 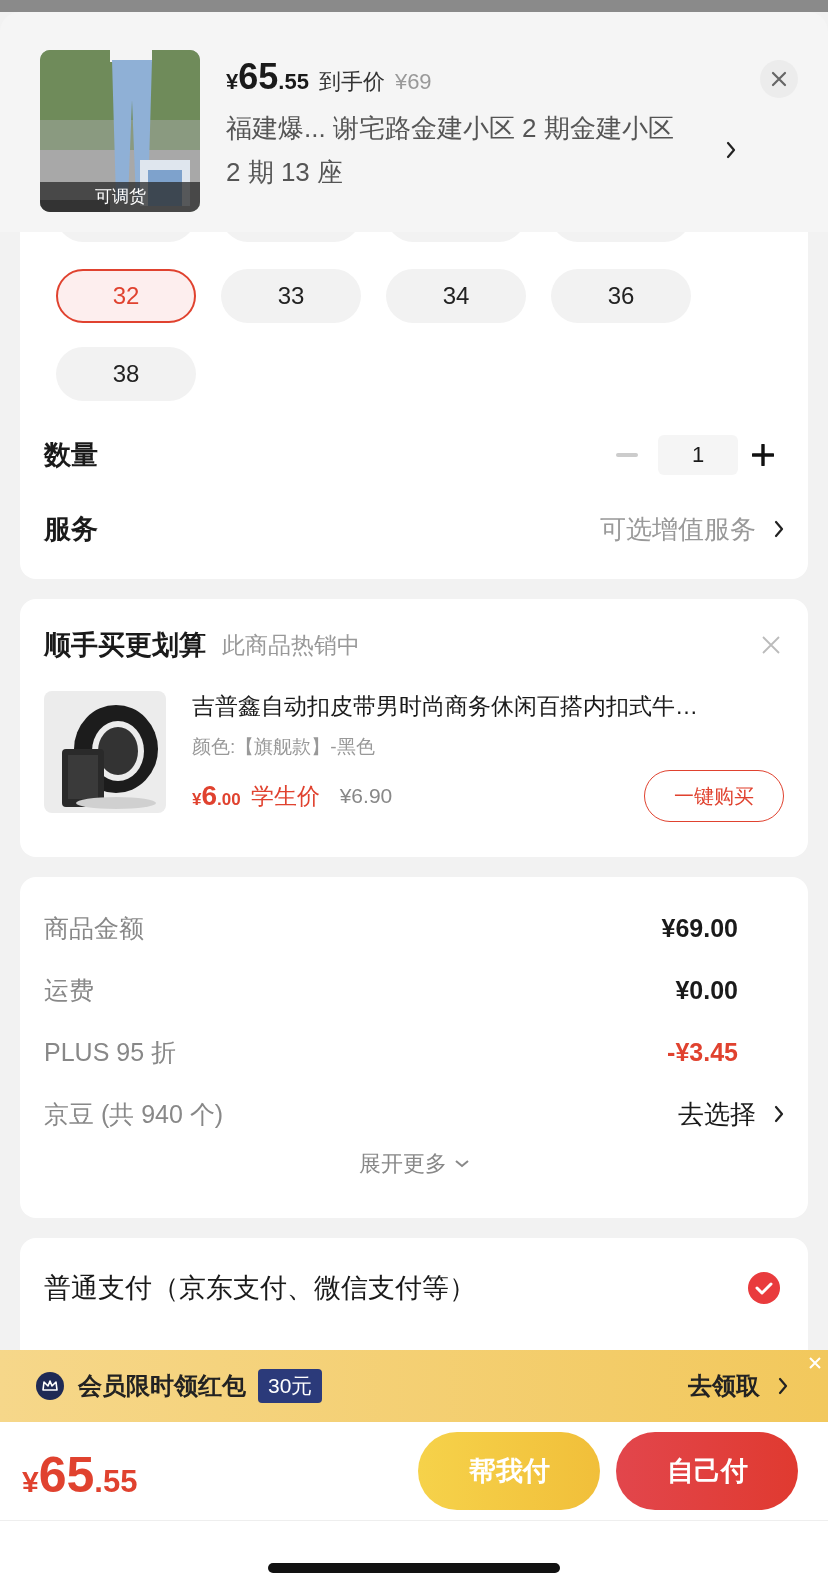 What do you see at coordinates (285, 796) in the screenshot?
I see `price-label: 学生价` at bounding box center [285, 796].